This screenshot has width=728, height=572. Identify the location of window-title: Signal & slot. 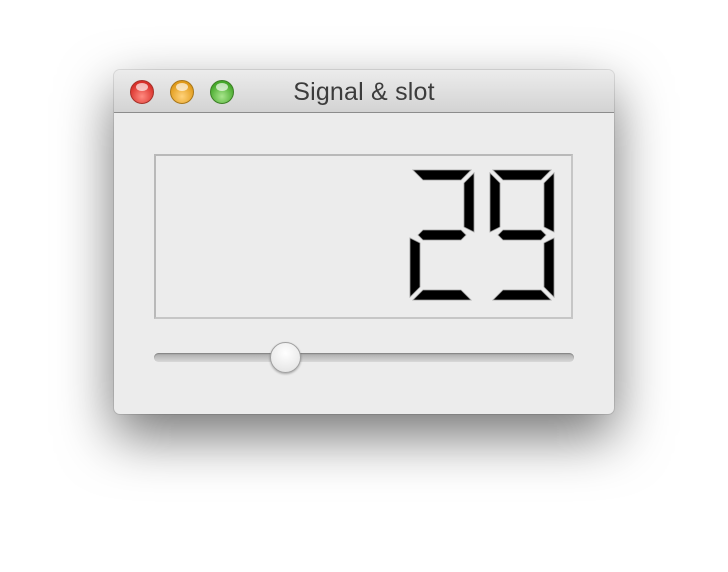
(364, 92).